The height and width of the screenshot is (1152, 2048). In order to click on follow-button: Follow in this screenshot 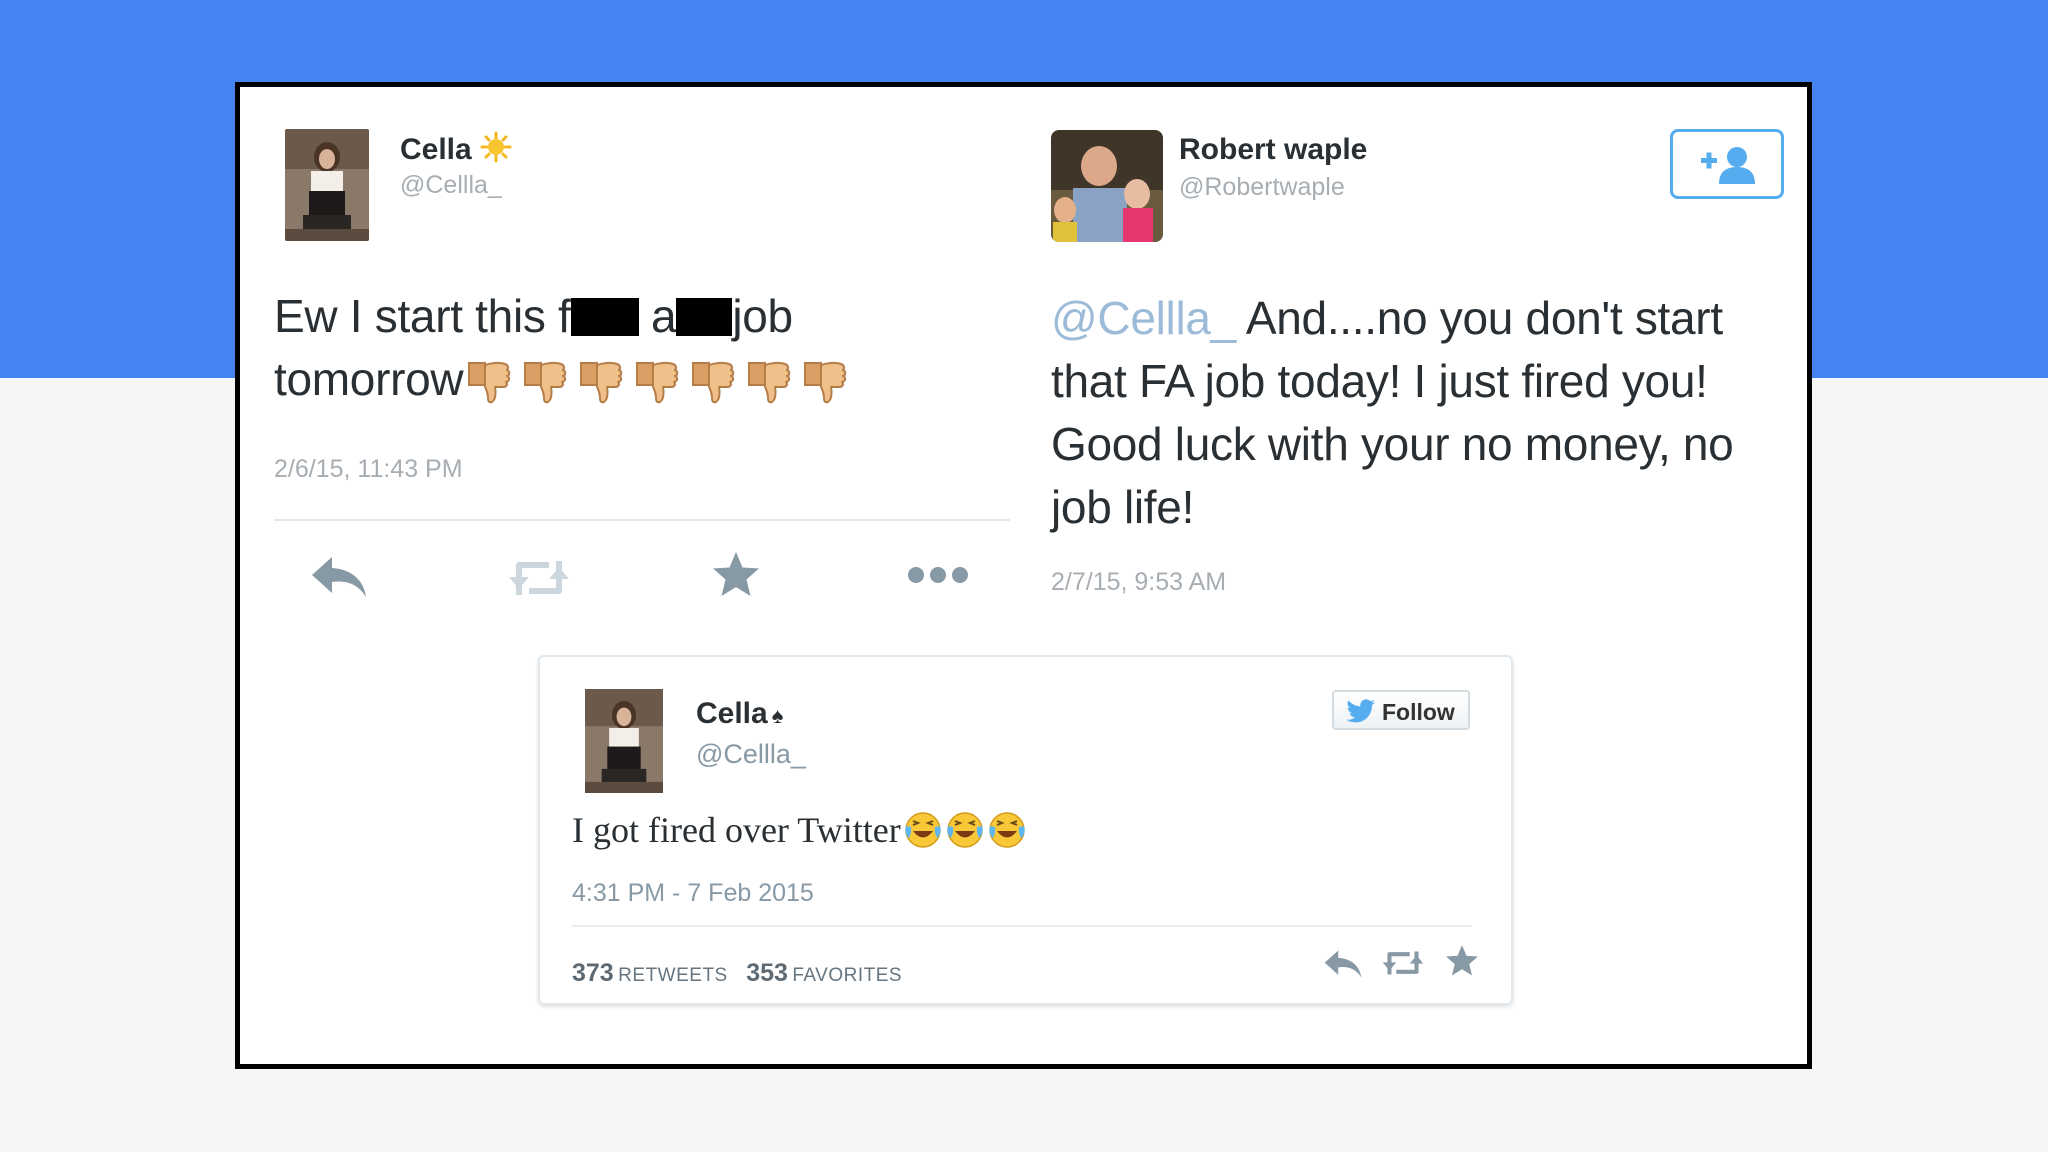, I will do `click(1401, 710)`.